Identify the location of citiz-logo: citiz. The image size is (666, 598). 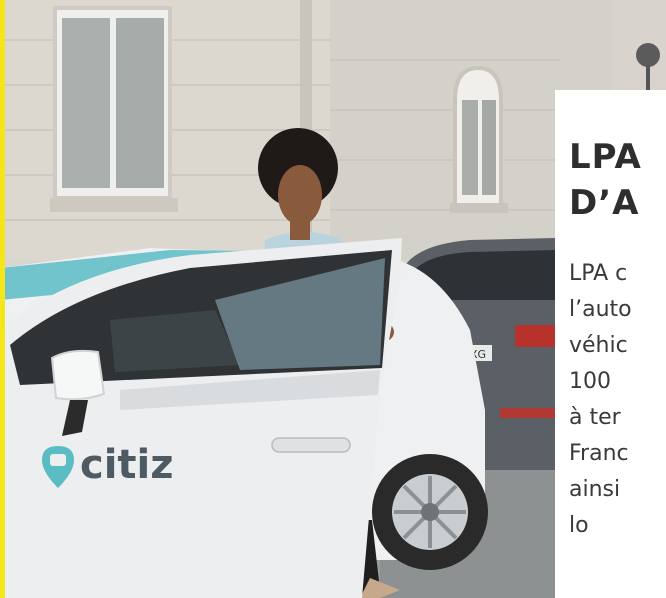
(108, 465).